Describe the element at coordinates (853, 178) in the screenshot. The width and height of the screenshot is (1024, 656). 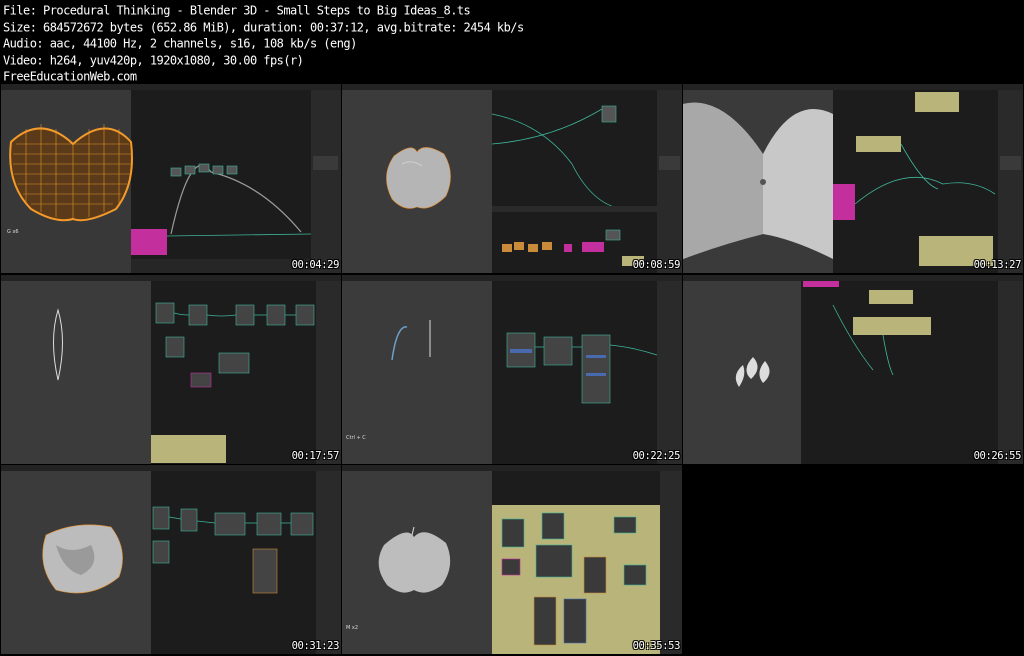
I see `thumbnail-3: 00:13:27` at that location.